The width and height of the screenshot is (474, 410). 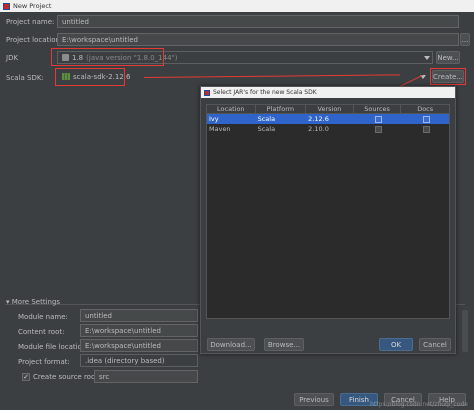 I want to click on annotation-sdk-box, so click(x=90, y=77).